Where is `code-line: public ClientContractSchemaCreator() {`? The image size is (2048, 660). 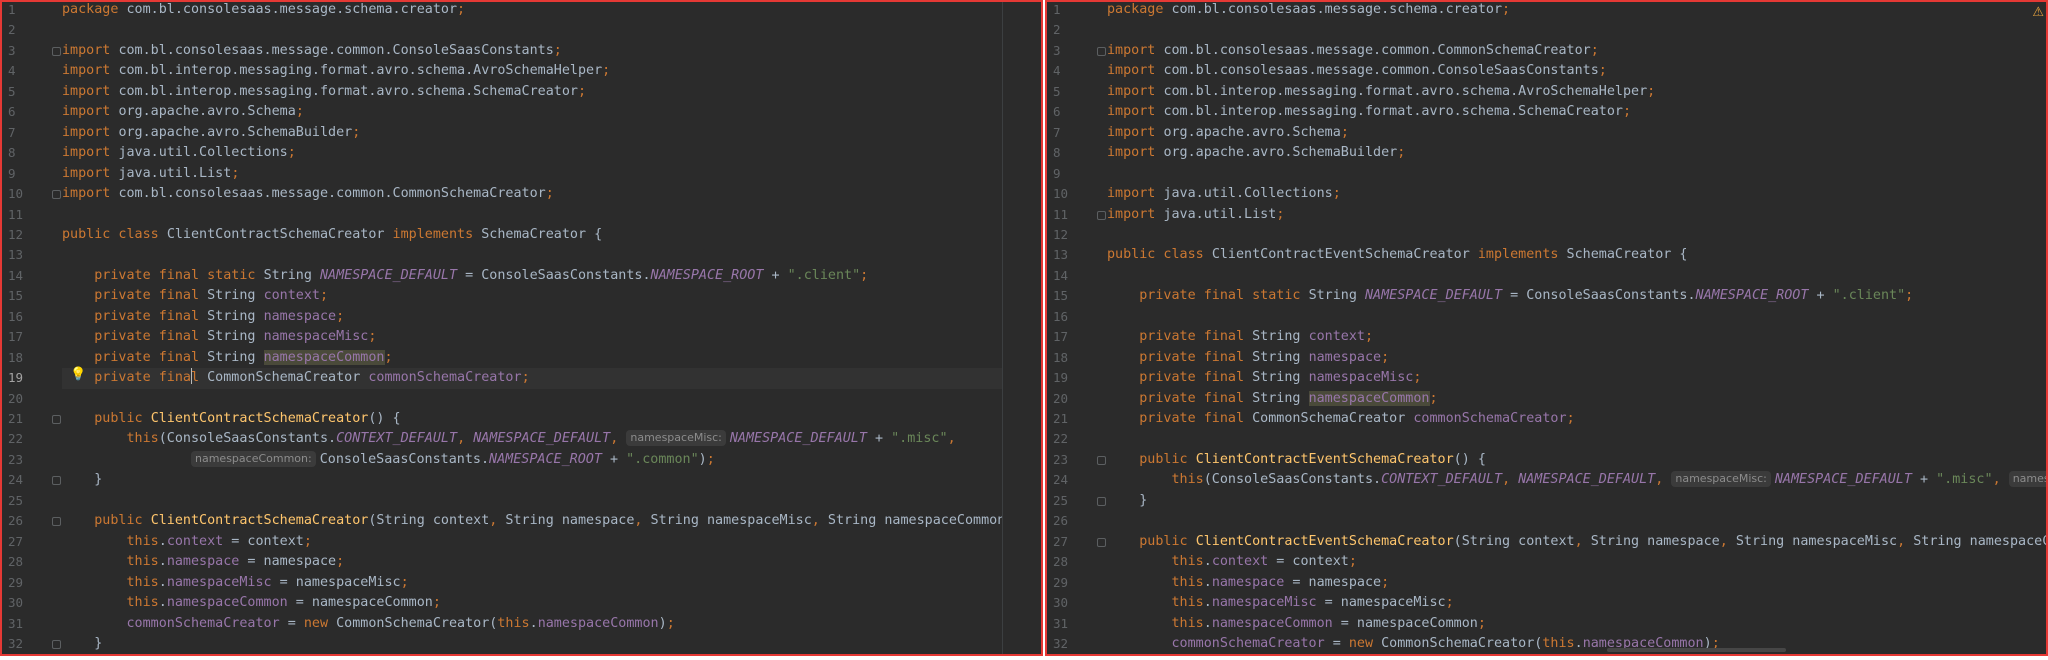 code-line: public ClientContractSchemaCreator() { is located at coordinates (551, 419).